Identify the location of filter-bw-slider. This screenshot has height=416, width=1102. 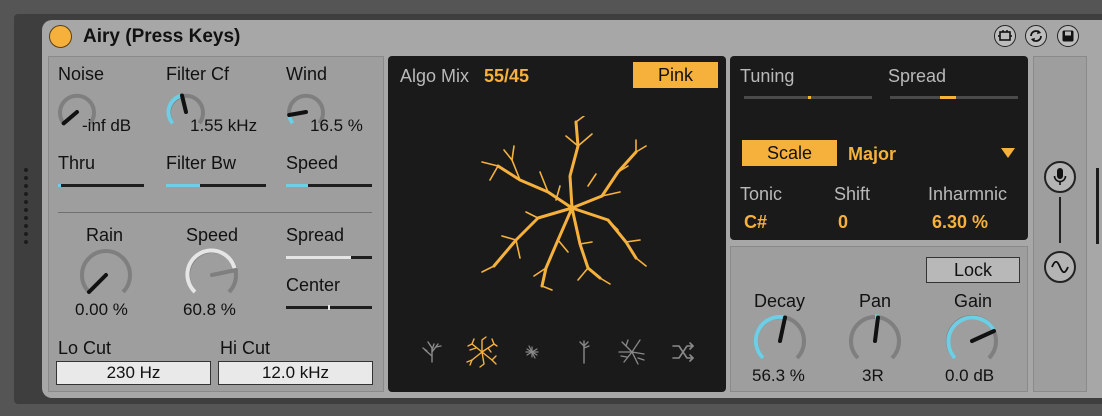
(216, 185).